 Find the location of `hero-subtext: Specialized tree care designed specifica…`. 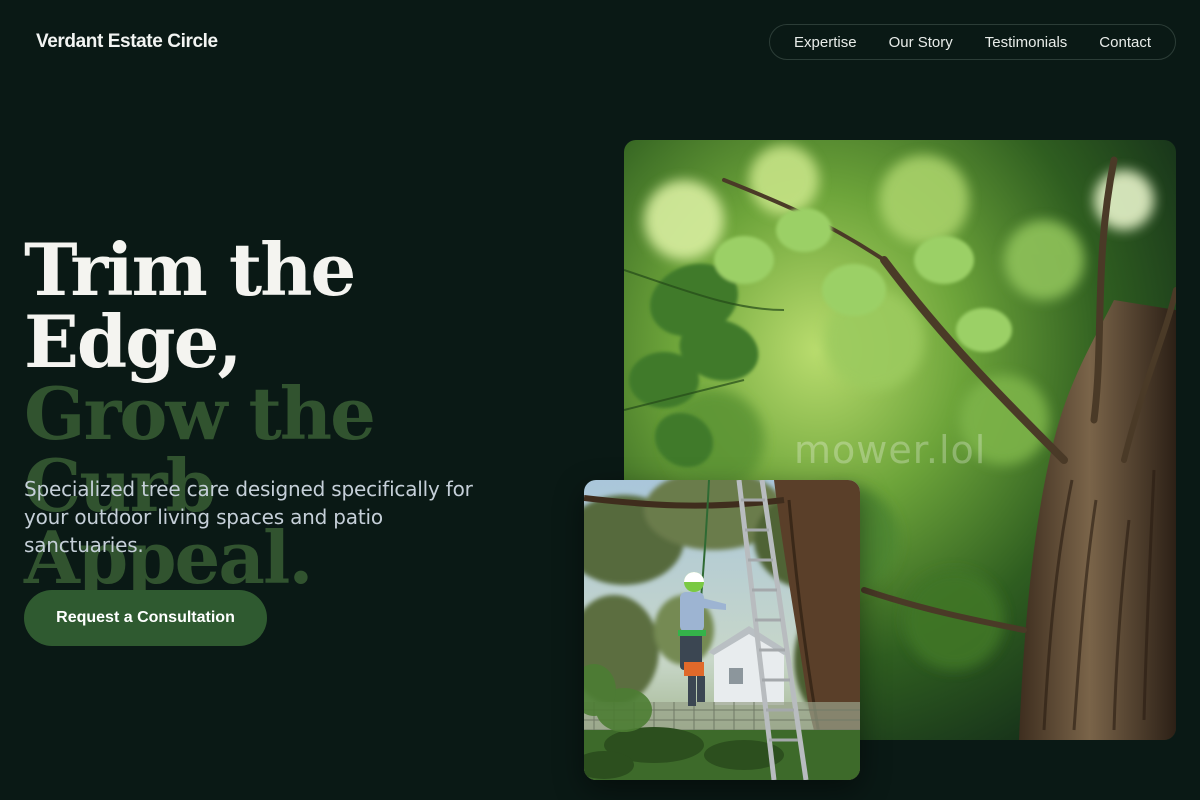

hero-subtext: Specialized tree care designed specifica… is located at coordinates (248, 517).